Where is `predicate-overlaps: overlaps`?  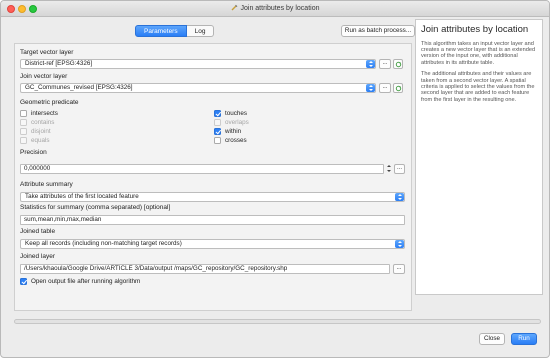
predicate-overlaps: overlaps is located at coordinates (231, 122).